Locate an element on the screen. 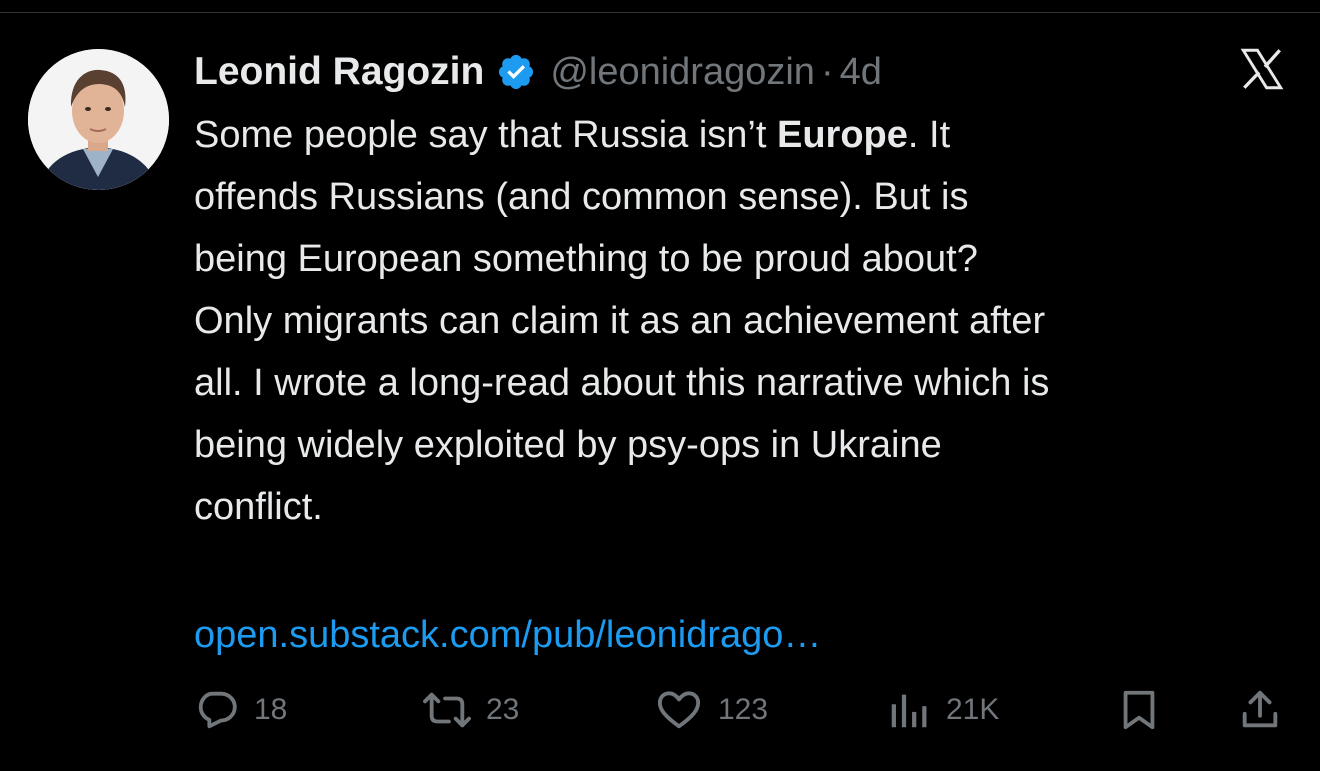 This screenshot has width=1320, height=771. bookmark-icon is located at coordinates (1139, 710).